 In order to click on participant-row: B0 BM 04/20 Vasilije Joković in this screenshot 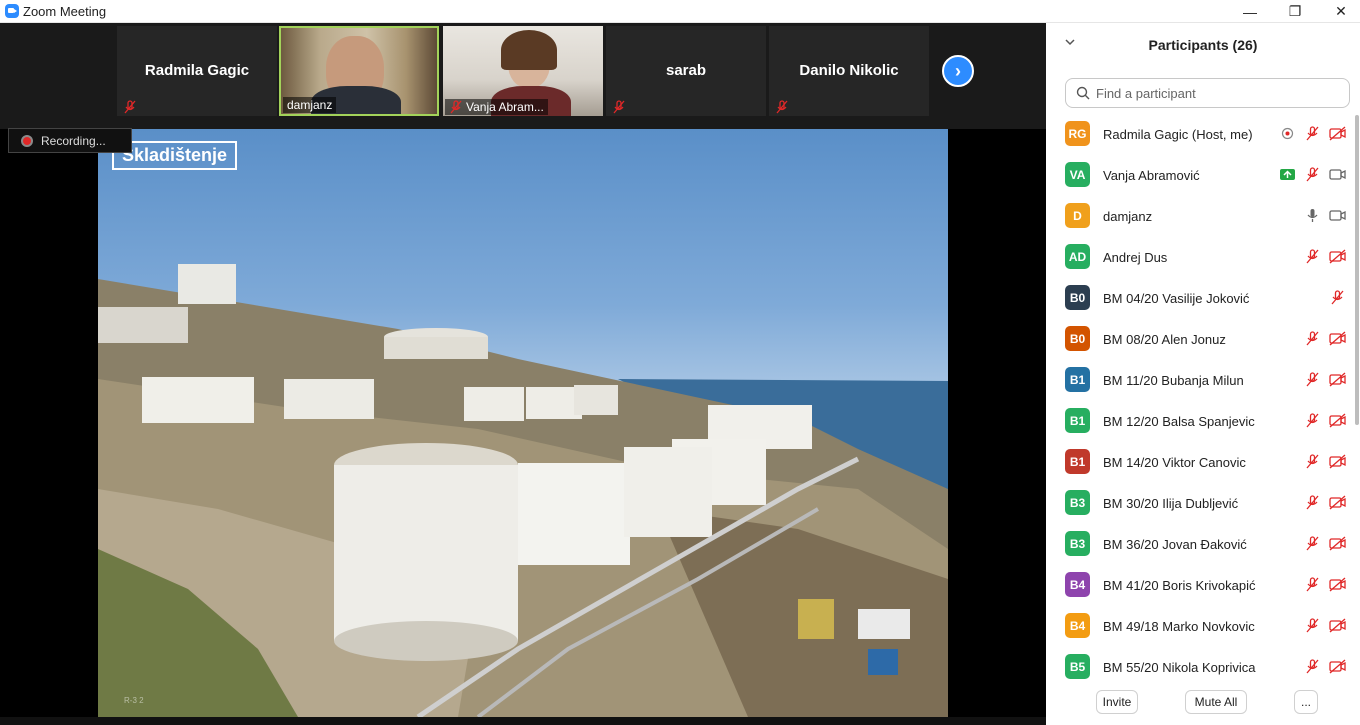, I will do `click(1203, 299)`.